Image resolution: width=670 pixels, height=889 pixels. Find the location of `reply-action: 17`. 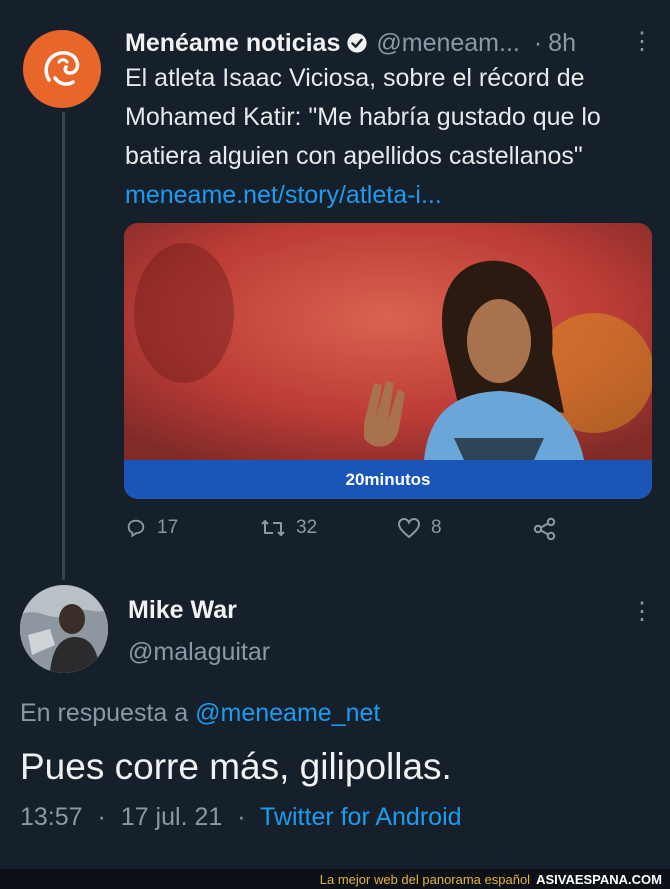

reply-action: 17 is located at coordinates (151, 528).